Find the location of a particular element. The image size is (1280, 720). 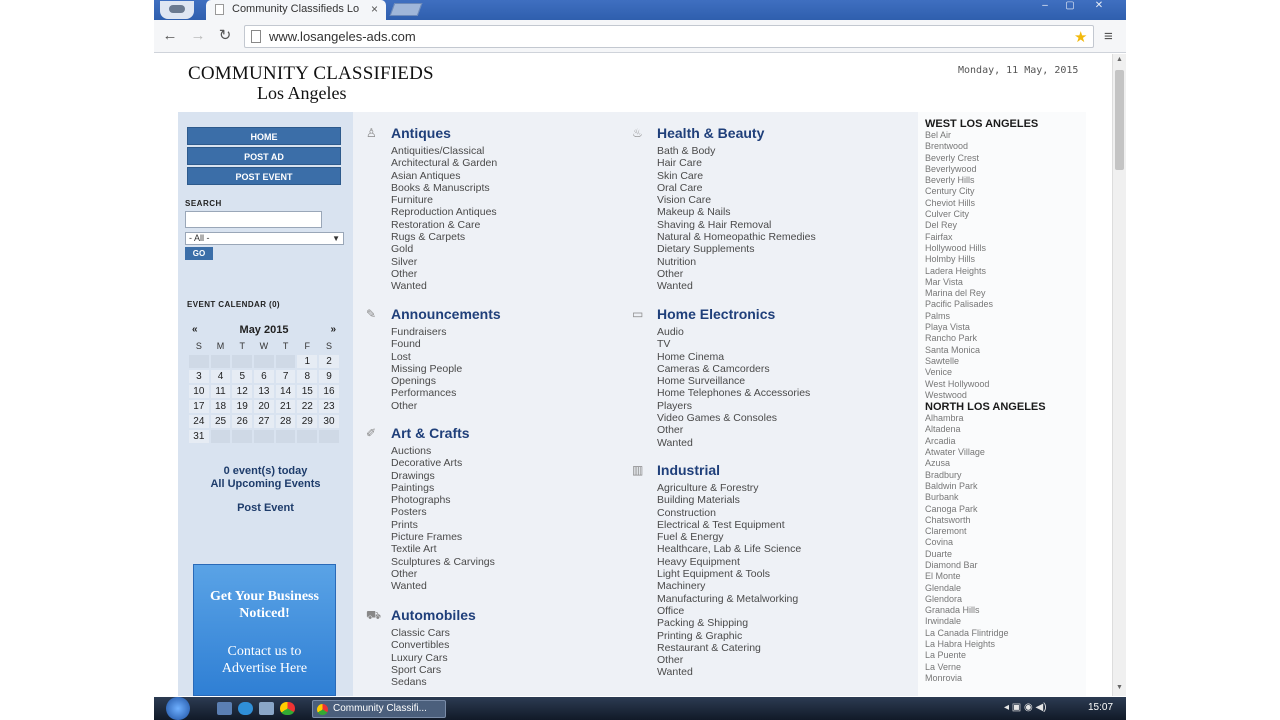

search-input is located at coordinates (253, 219).